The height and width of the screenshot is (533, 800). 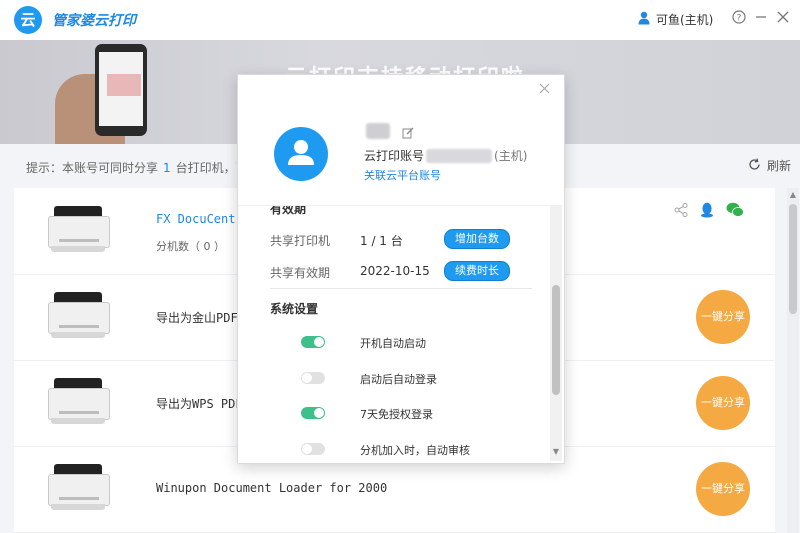 I want to click on user-menu: 可鱼(主机), so click(x=675, y=19).